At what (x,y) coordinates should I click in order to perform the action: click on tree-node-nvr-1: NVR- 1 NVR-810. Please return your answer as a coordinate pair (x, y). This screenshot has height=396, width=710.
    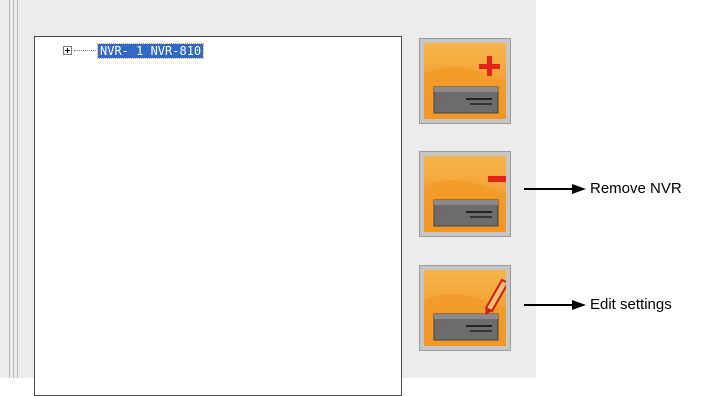
    Looking at the image, I should click on (134, 50).